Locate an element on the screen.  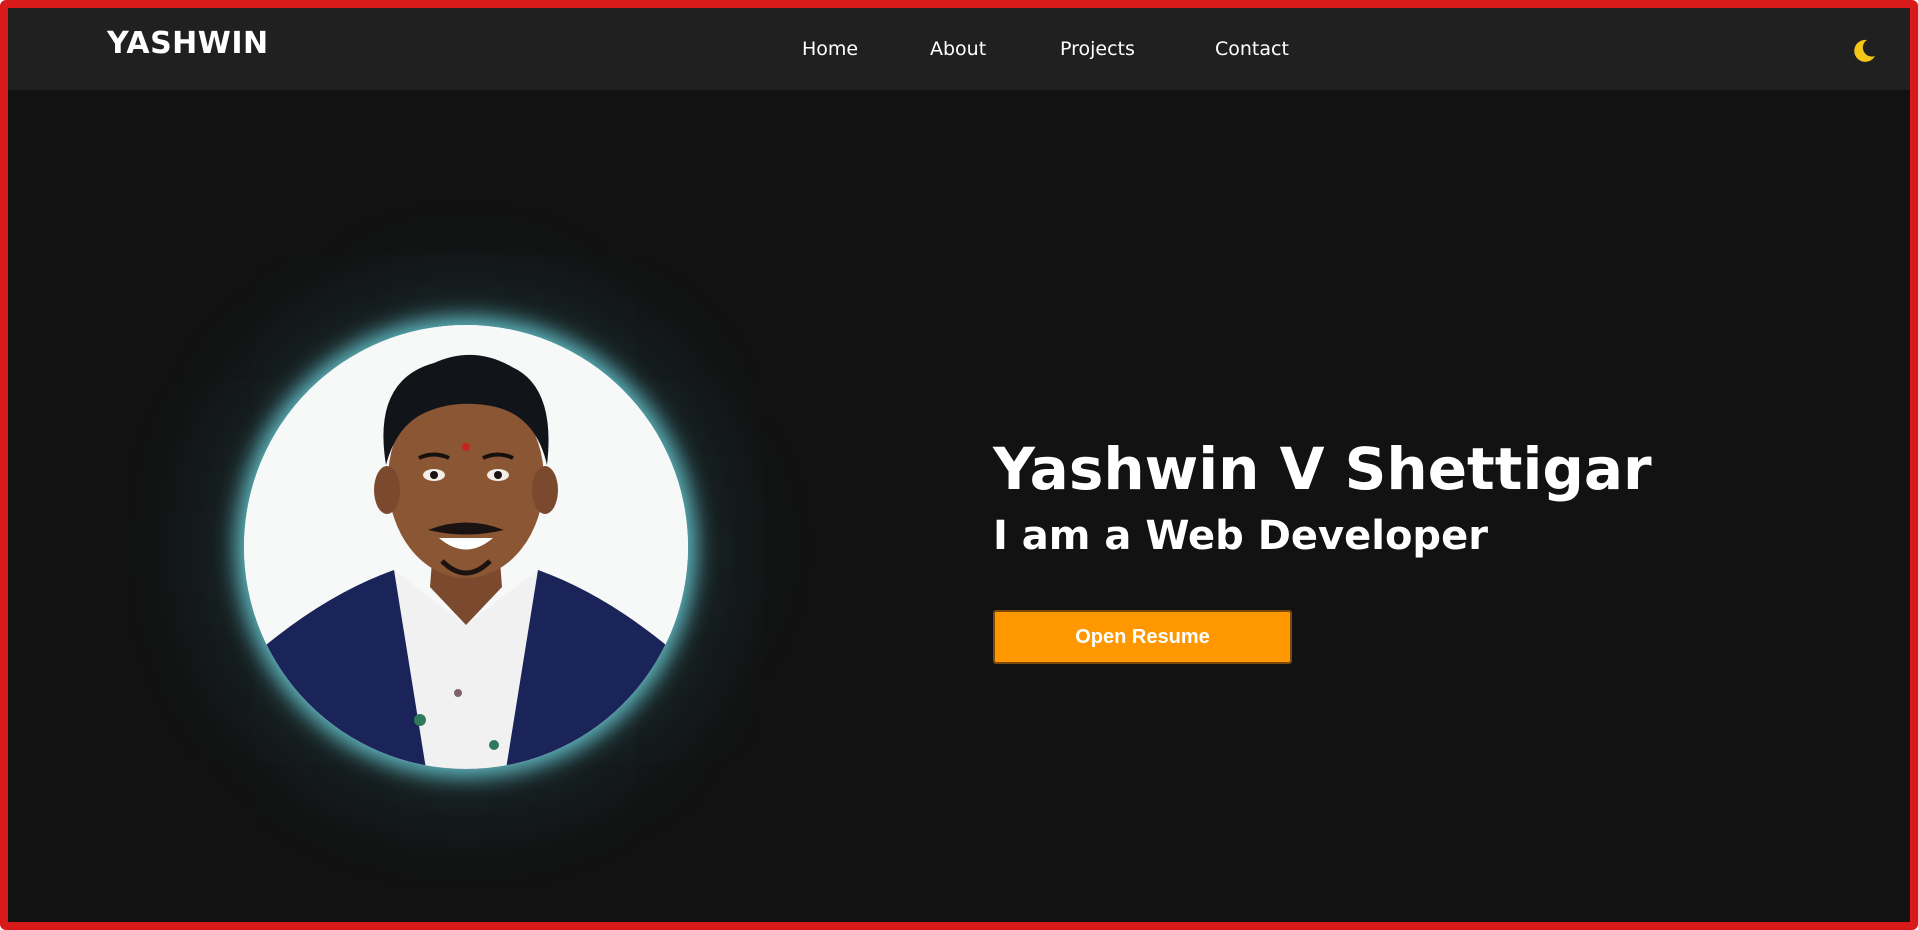
nav-link-contact: Contact is located at coordinates (1252, 49).